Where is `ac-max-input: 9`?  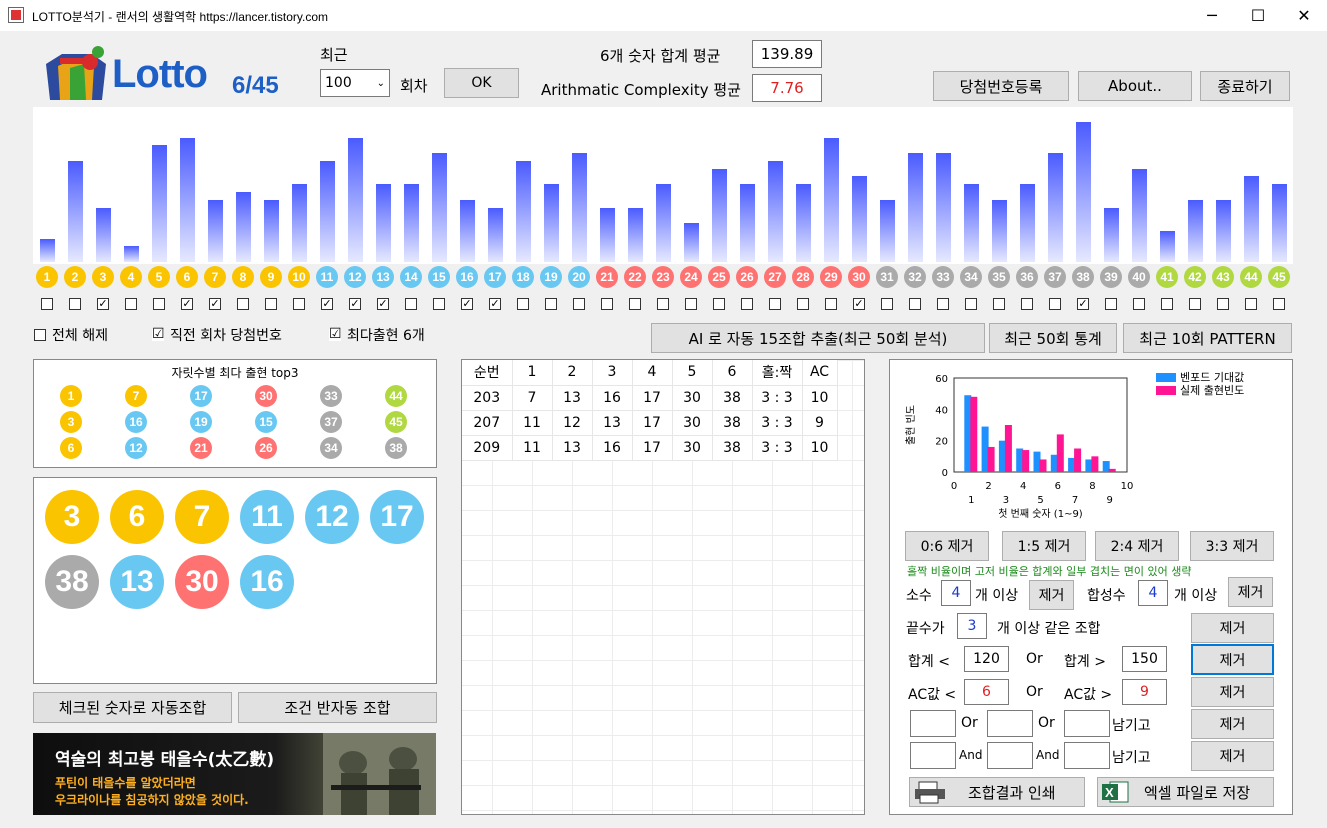
ac-max-input: 9 is located at coordinates (1144, 692).